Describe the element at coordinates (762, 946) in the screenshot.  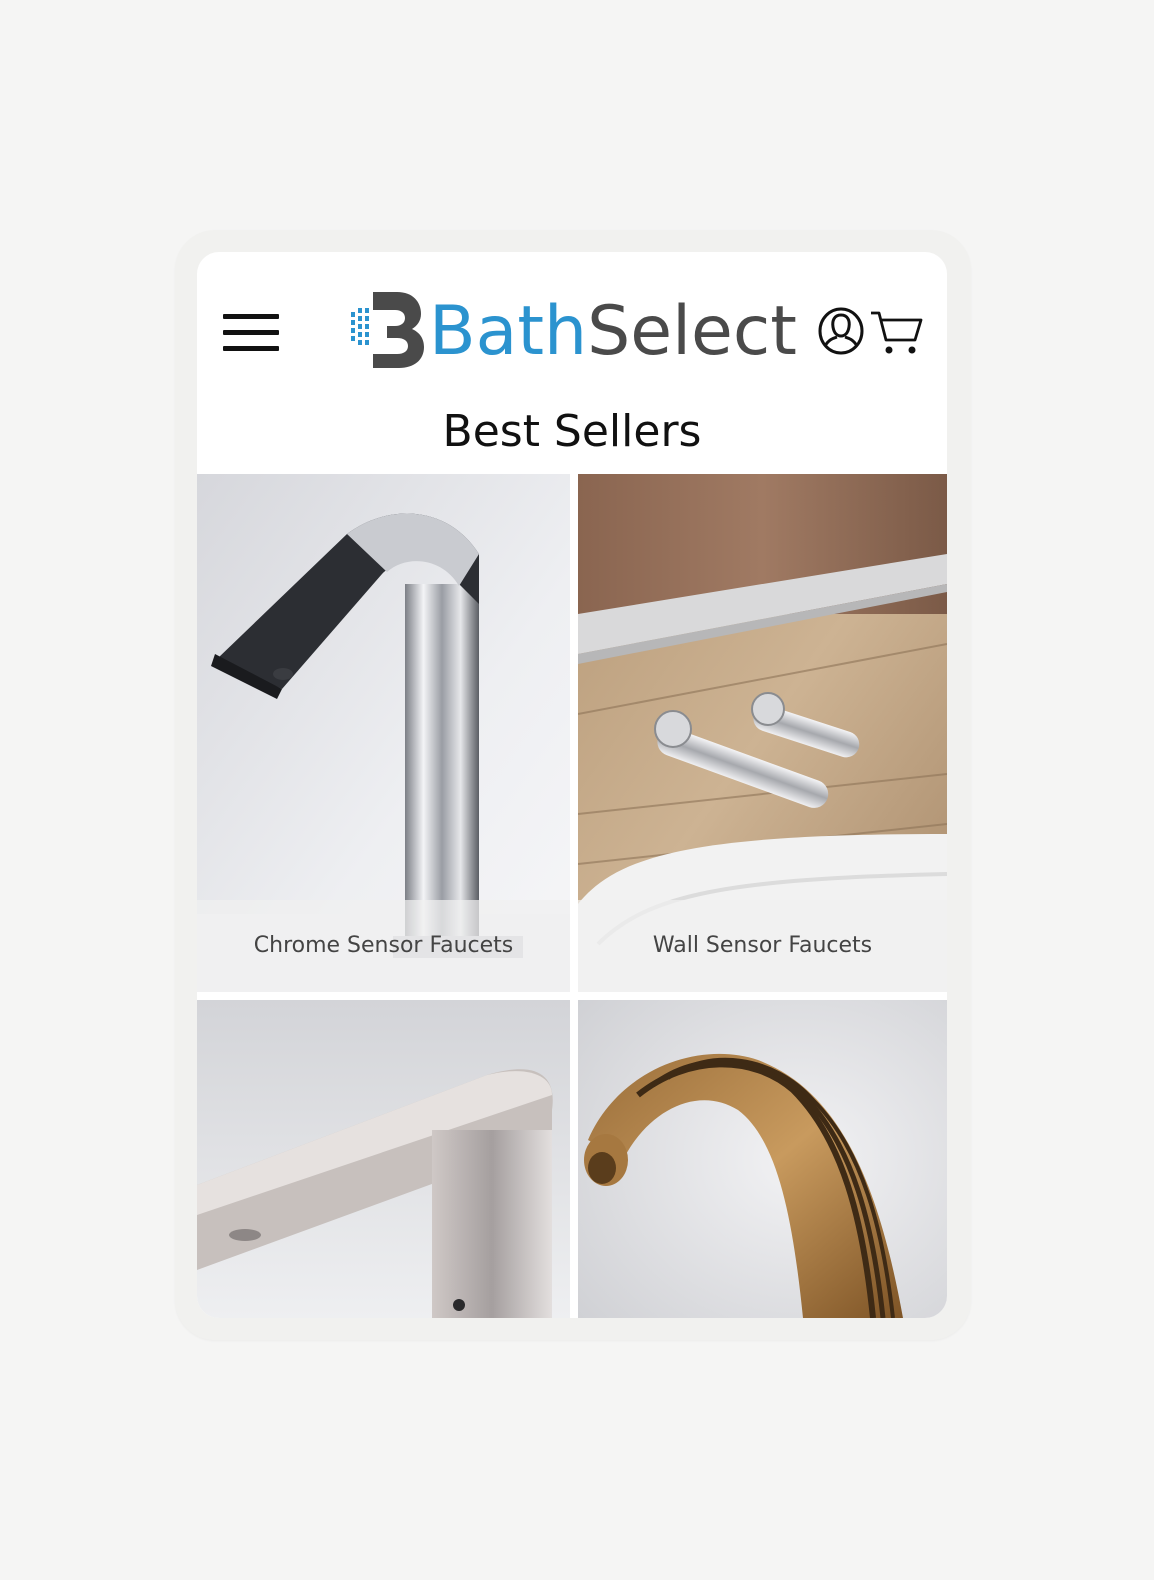
I see `product-label: Wall Sensor Faucets` at that location.